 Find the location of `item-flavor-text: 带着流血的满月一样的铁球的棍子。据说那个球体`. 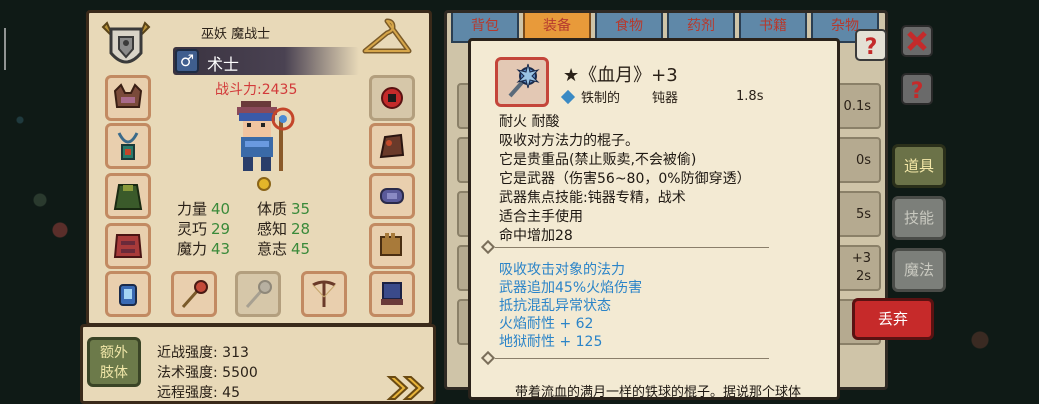

item-flavor-text: 带着流血的满月一样的铁球的棍子。据说那个球体 is located at coordinates (658, 392).